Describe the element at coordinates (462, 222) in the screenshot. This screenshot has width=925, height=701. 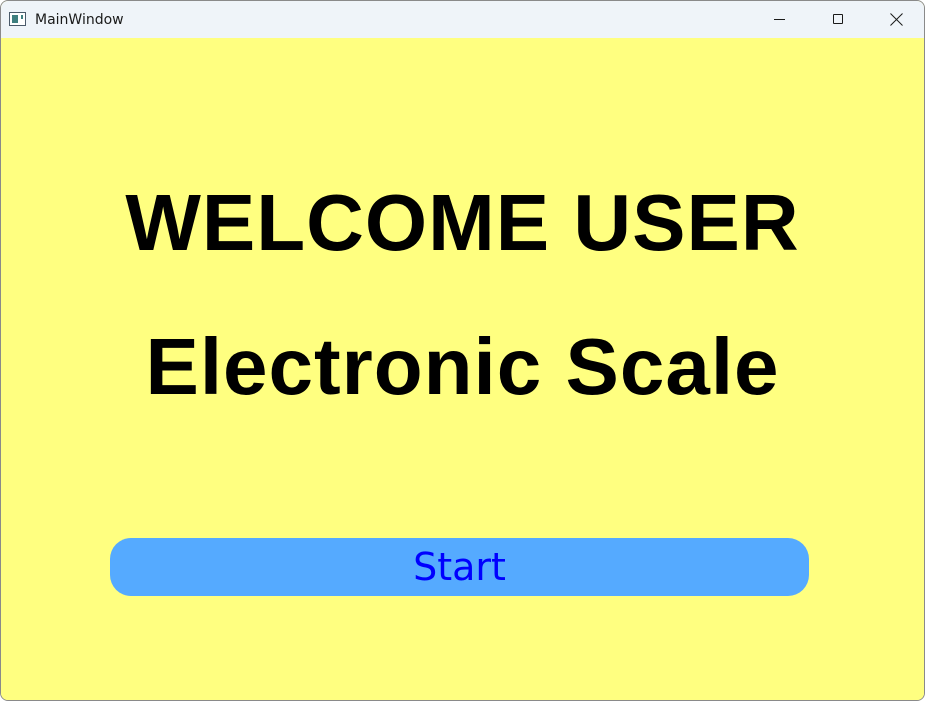
I see `welcome-heading: WELCOME USER` at that location.